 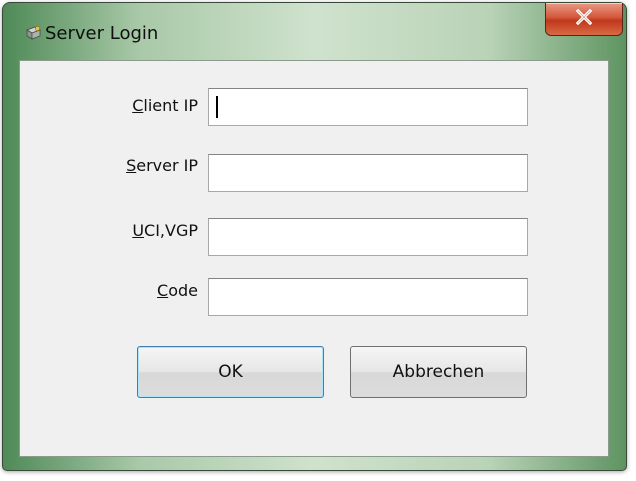 I want to click on title-bar: Server Login, so click(x=314, y=32).